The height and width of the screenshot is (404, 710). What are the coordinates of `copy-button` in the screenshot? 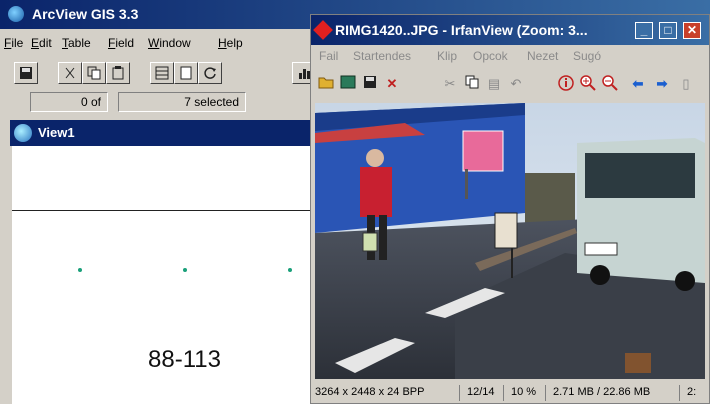 It's located at (94, 73).